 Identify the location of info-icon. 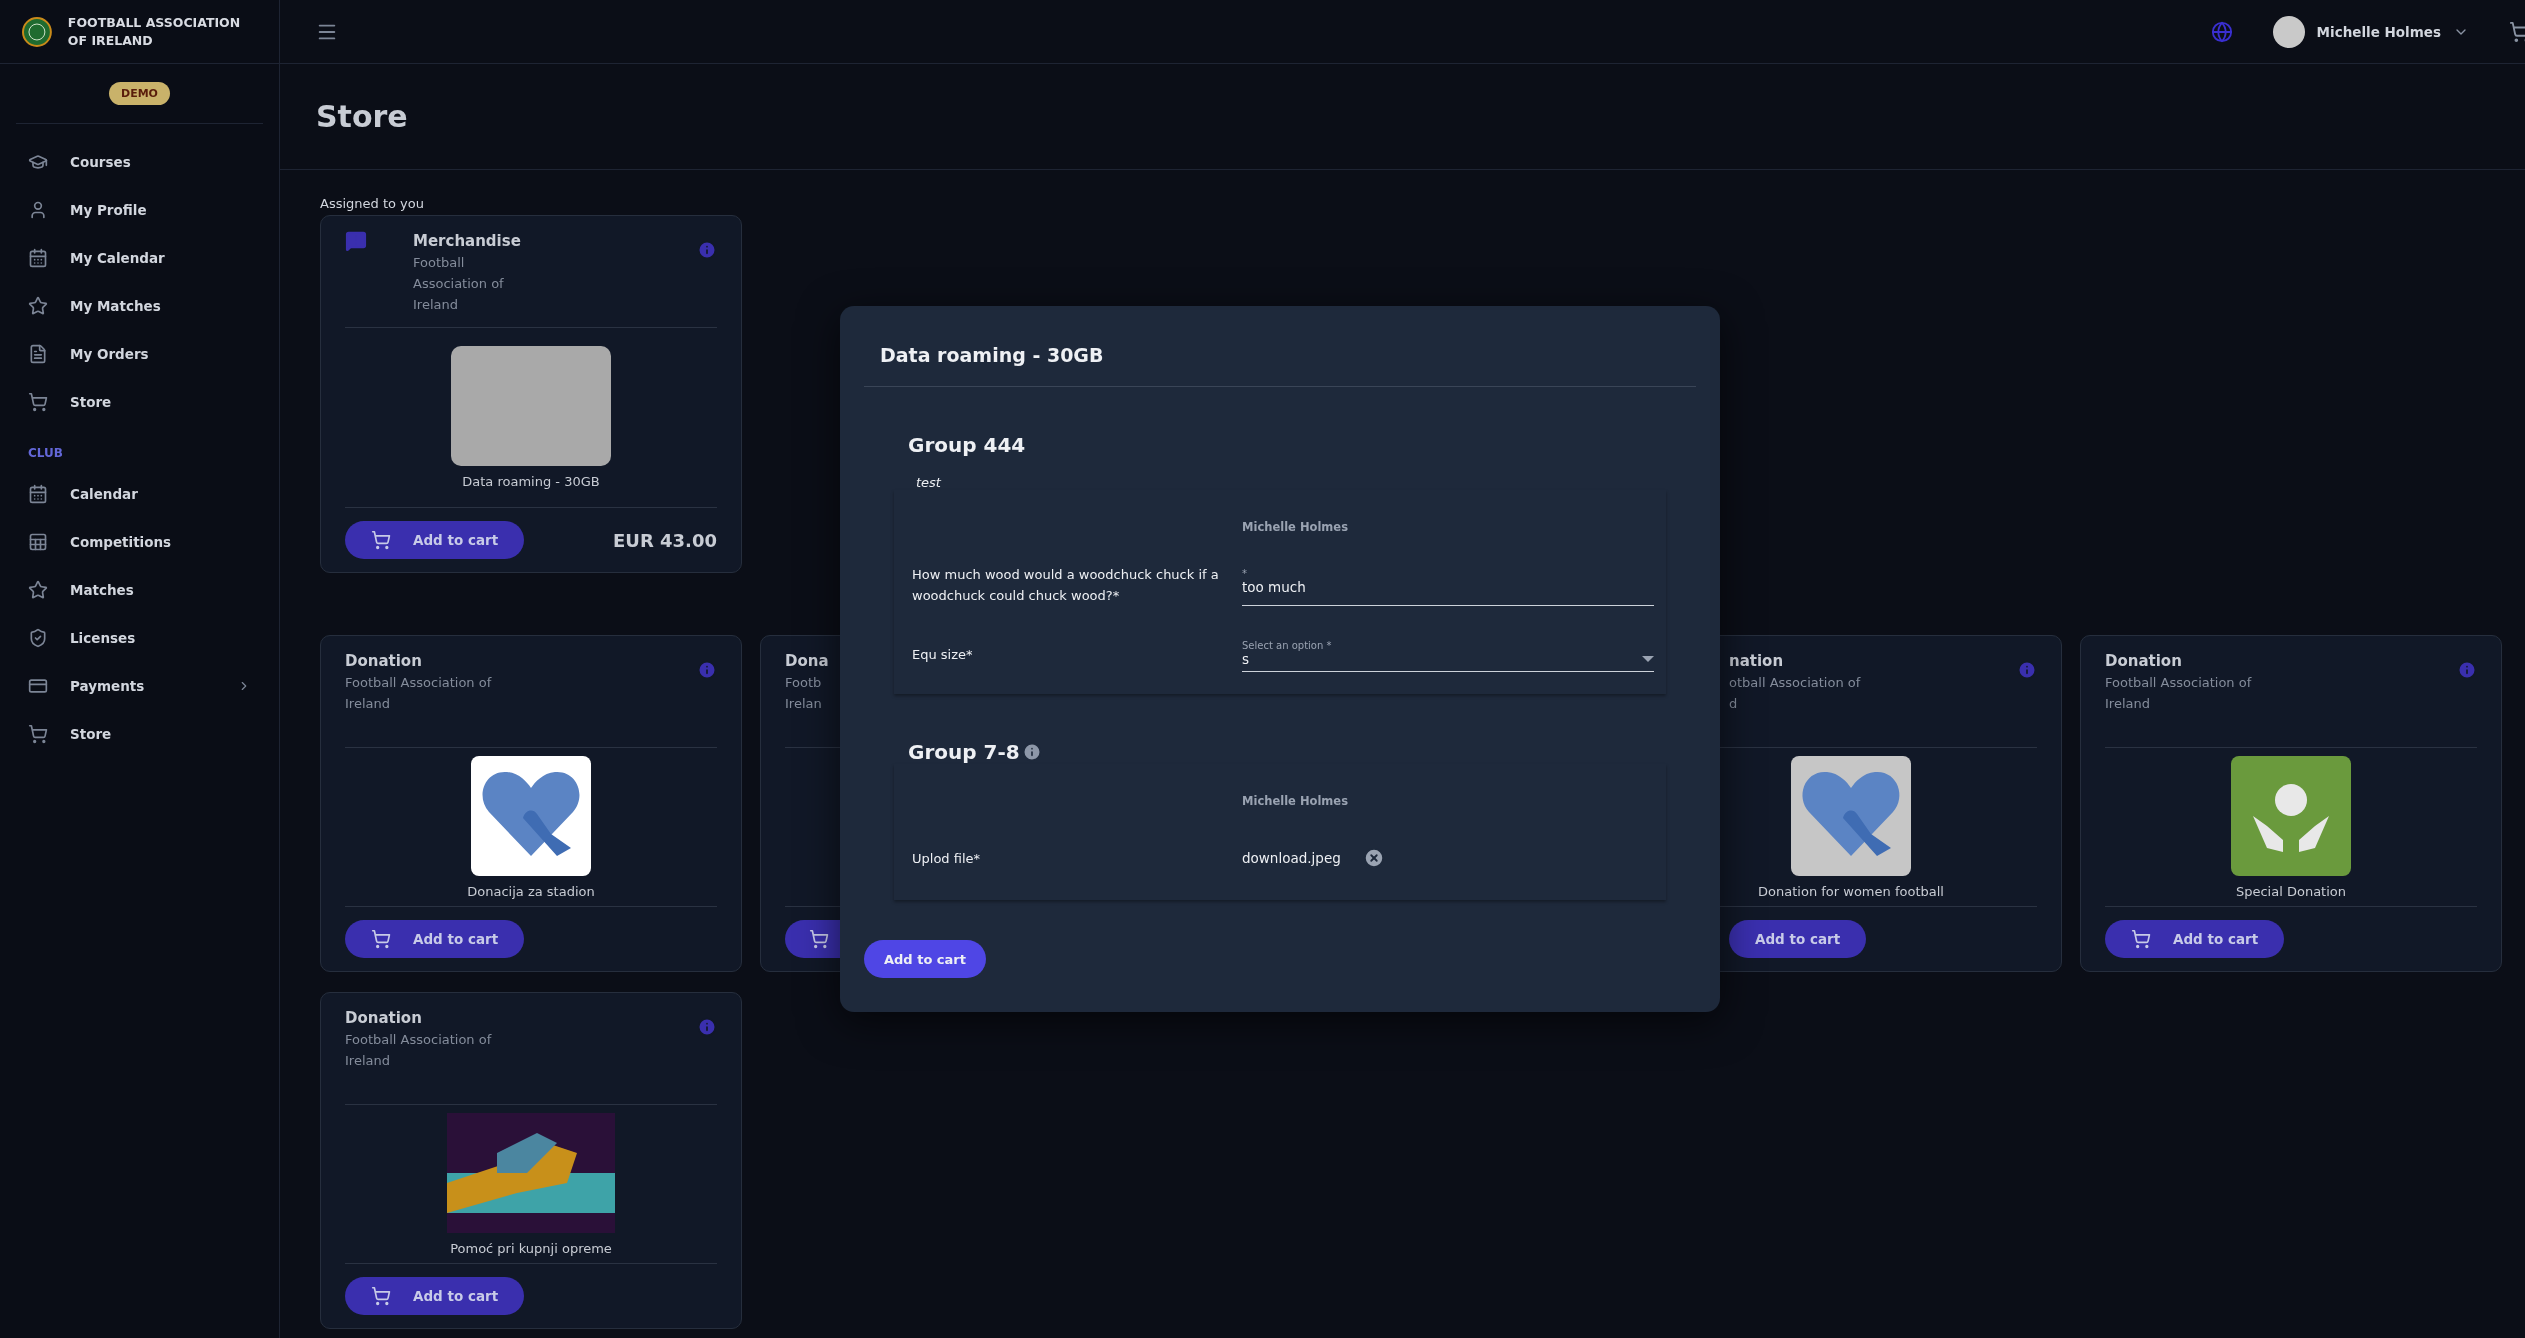
(1031, 752).